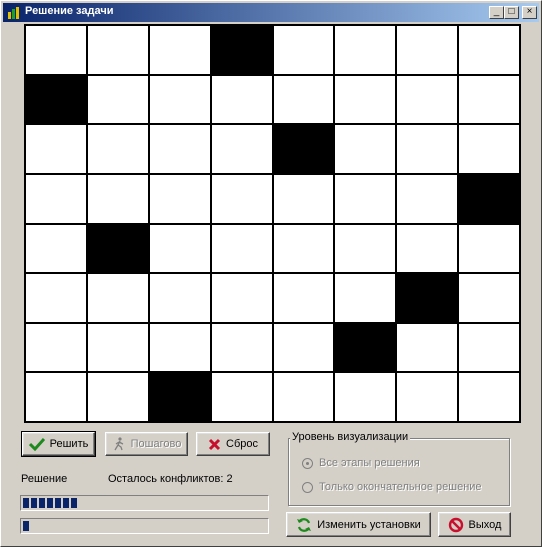  What do you see at coordinates (13, 13) in the screenshot?
I see `app-icon` at bounding box center [13, 13].